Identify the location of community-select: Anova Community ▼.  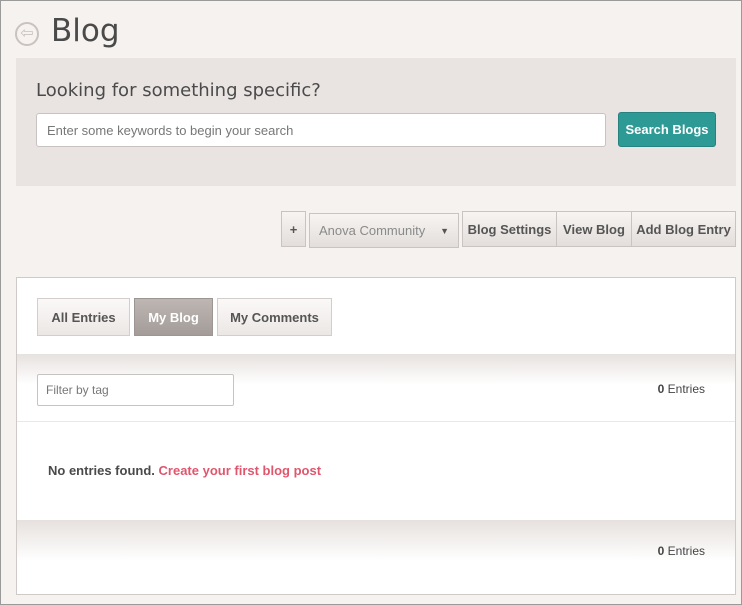
(384, 230).